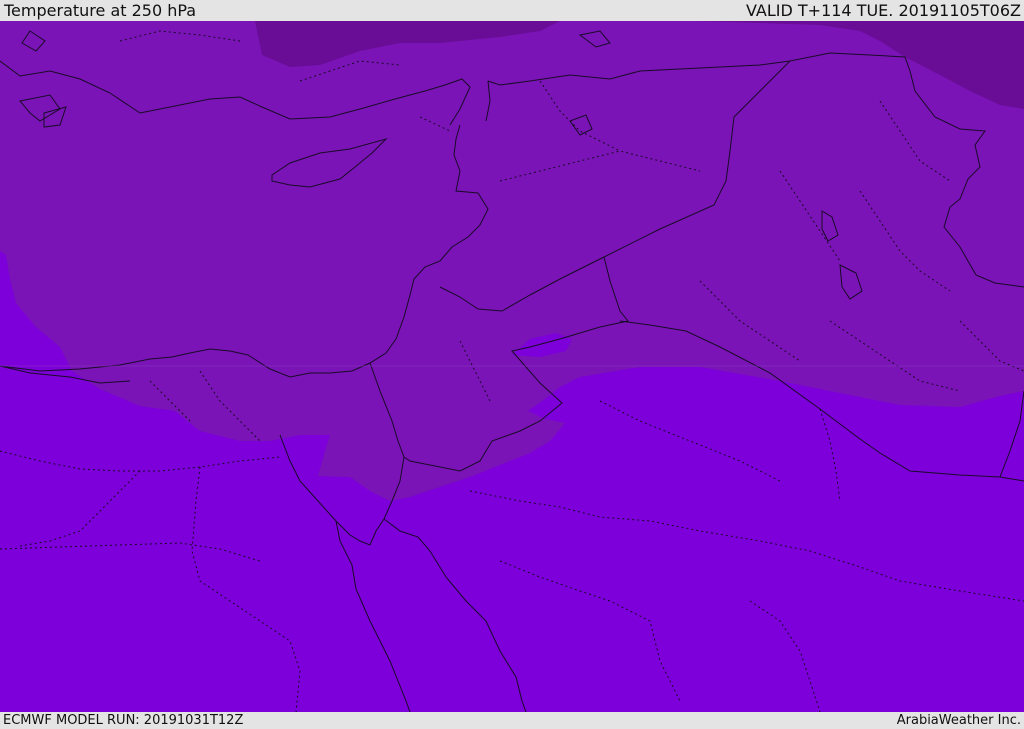 This screenshot has width=1024, height=729. What do you see at coordinates (123, 720) in the screenshot?
I see `model-run-label: ECMWF MODEL RUN: 20191031T12Z` at bounding box center [123, 720].